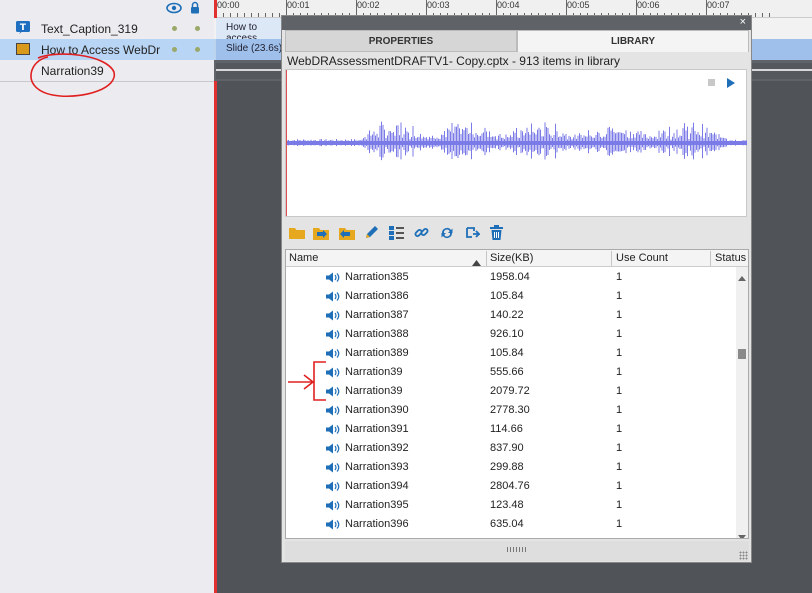  I want to click on update-icon, so click(446, 232).